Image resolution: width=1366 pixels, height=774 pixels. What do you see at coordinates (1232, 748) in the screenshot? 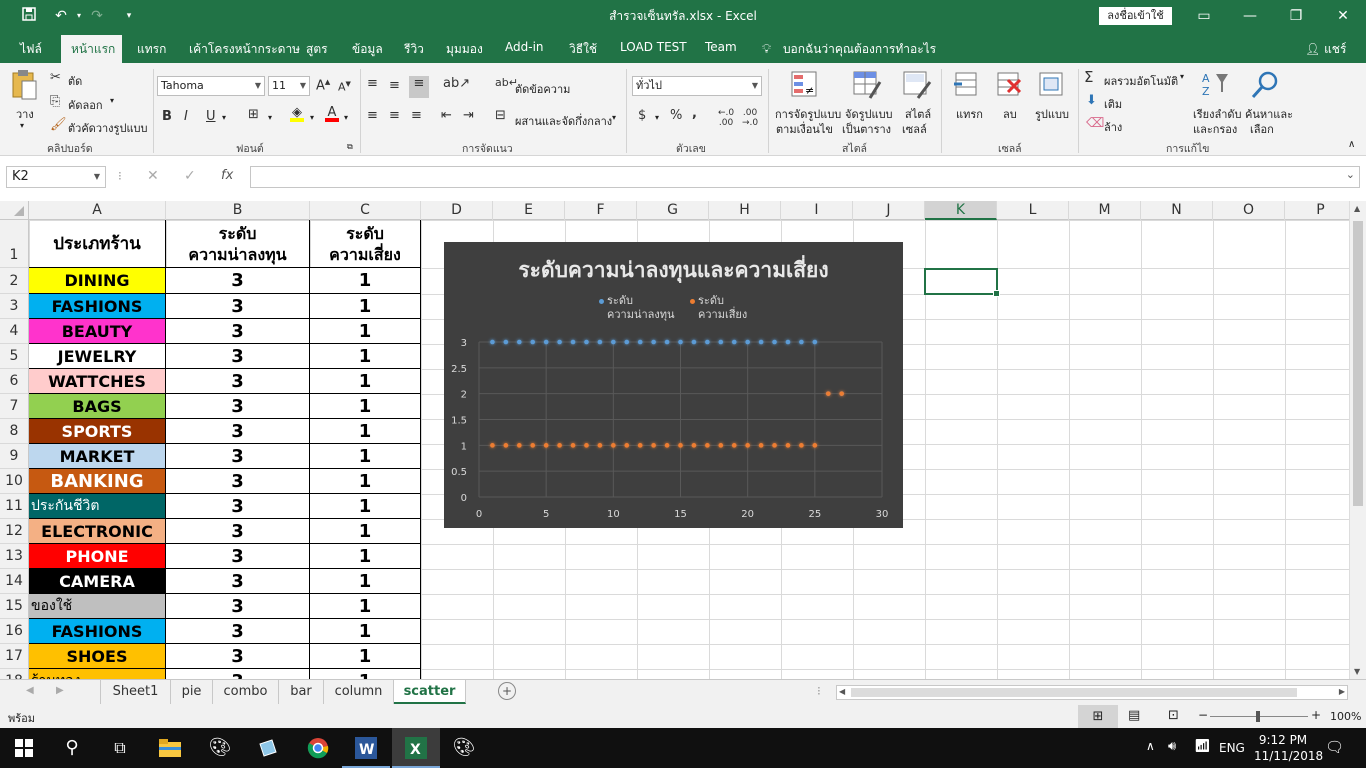
I see `input-language: ENG` at bounding box center [1232, 748].